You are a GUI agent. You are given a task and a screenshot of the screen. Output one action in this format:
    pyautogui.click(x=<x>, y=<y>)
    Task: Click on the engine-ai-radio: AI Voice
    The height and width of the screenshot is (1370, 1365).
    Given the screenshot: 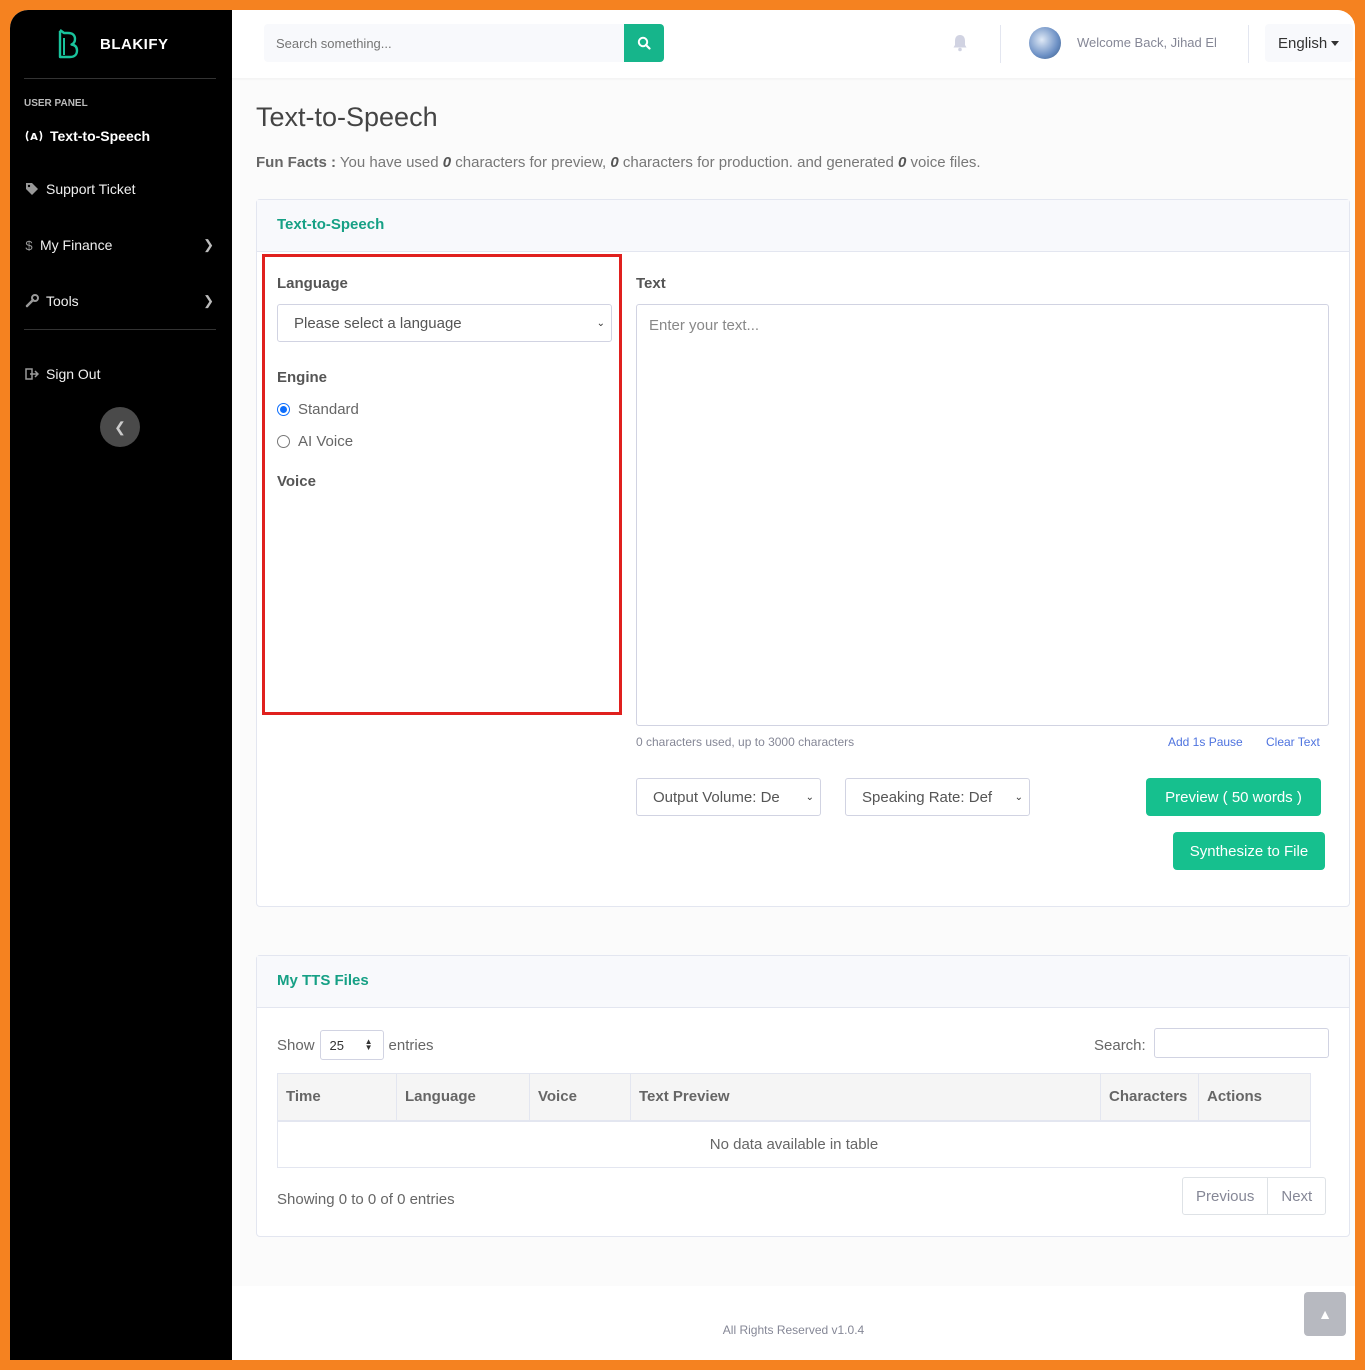 What is the action you would take?
    pyautogui.click(x=315, y=441)
    